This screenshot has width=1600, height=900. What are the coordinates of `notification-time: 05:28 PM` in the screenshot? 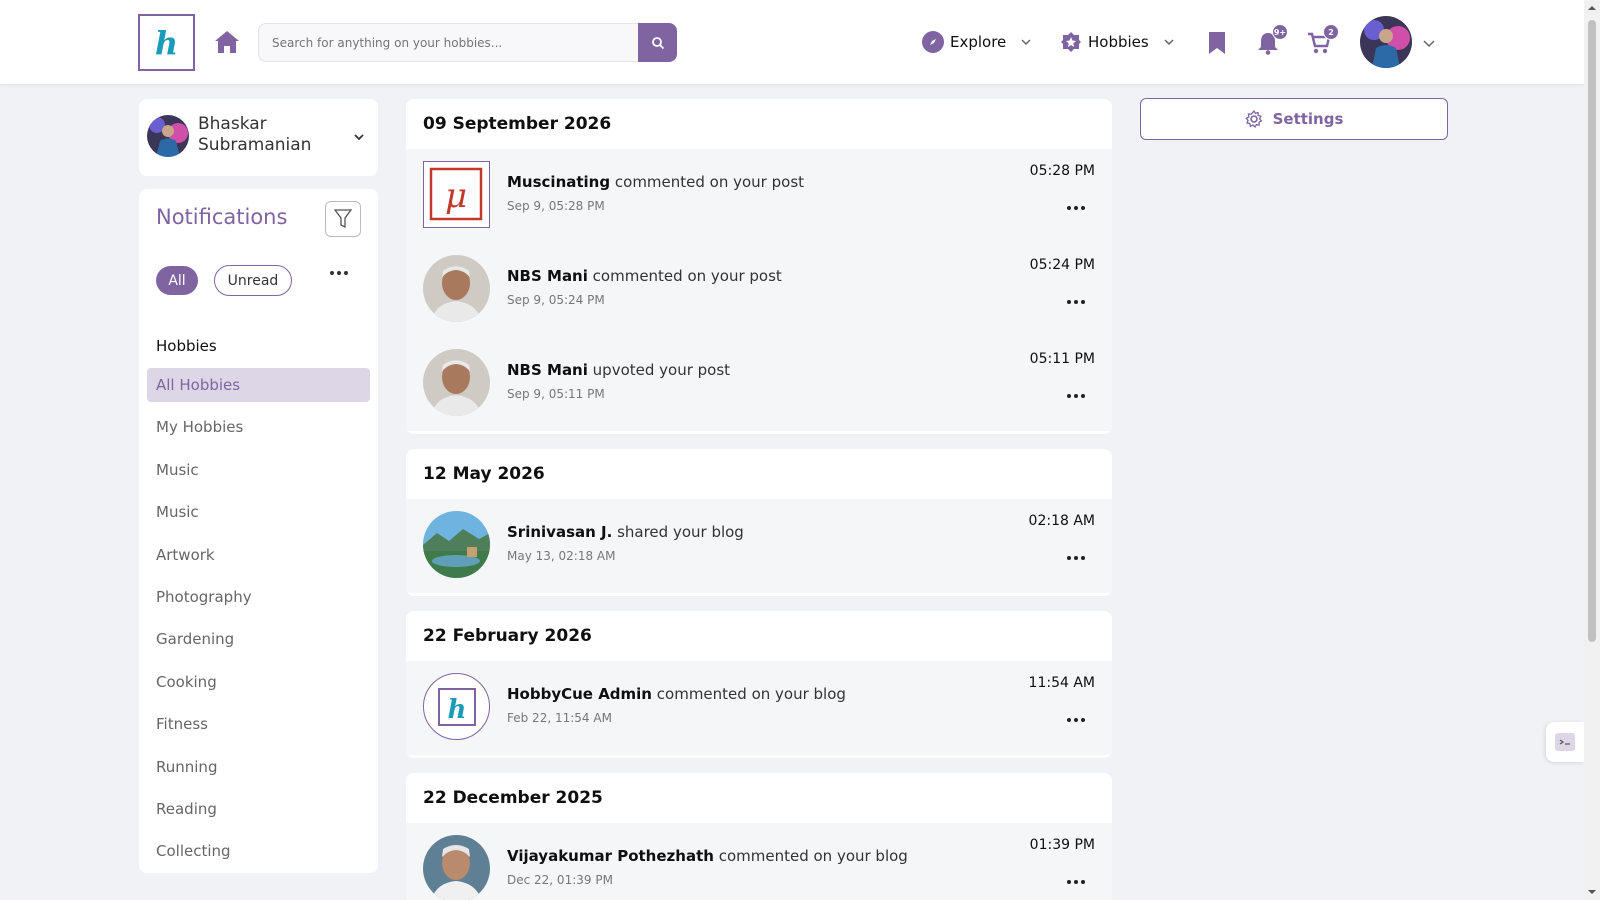 It's located at (1062, 171).